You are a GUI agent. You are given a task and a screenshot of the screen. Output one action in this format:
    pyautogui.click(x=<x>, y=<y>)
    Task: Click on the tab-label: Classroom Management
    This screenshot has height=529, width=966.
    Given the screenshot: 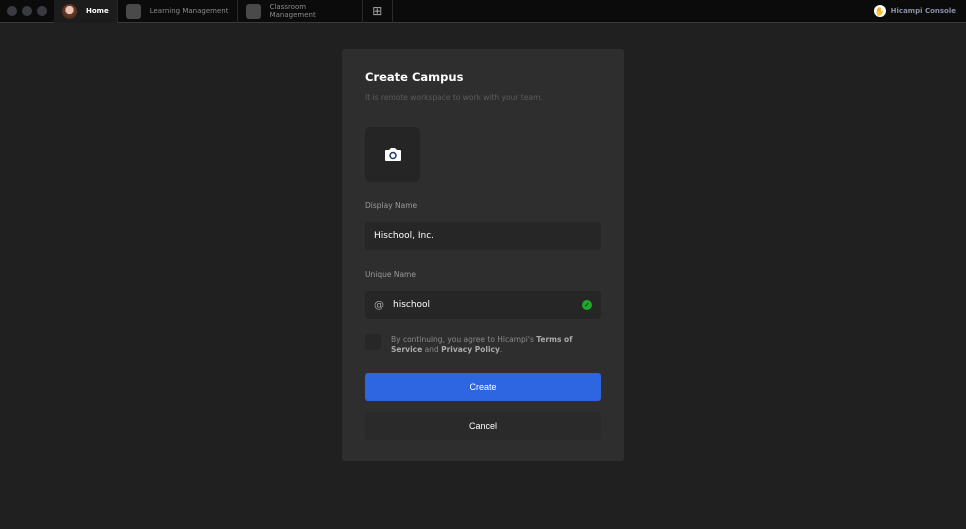 What is the action you would take?
    pyautogui.click(x=292, y=11)
    